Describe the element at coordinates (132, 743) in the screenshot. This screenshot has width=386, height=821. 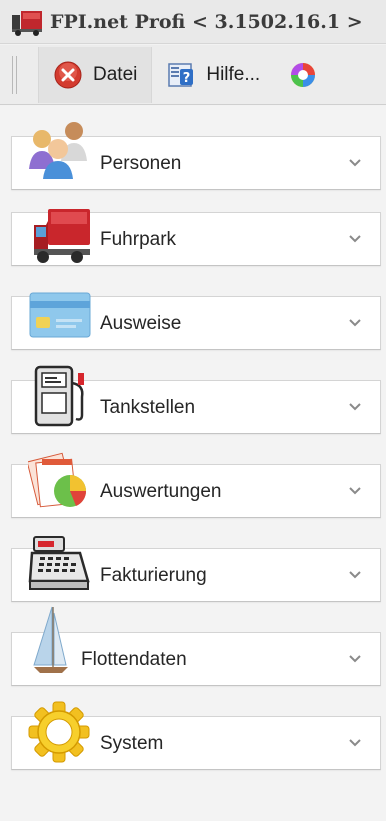
I see `nav-group-label: System` at that location.